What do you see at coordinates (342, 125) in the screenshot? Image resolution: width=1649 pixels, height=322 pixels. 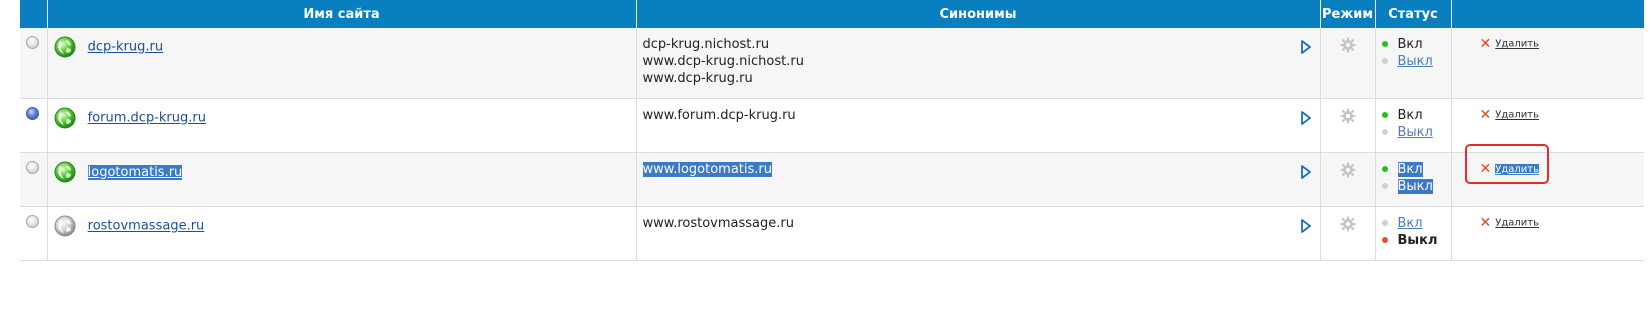 I see `site-name-cell: forum.dcp-krug.ru` at bounding box center [342, 125].